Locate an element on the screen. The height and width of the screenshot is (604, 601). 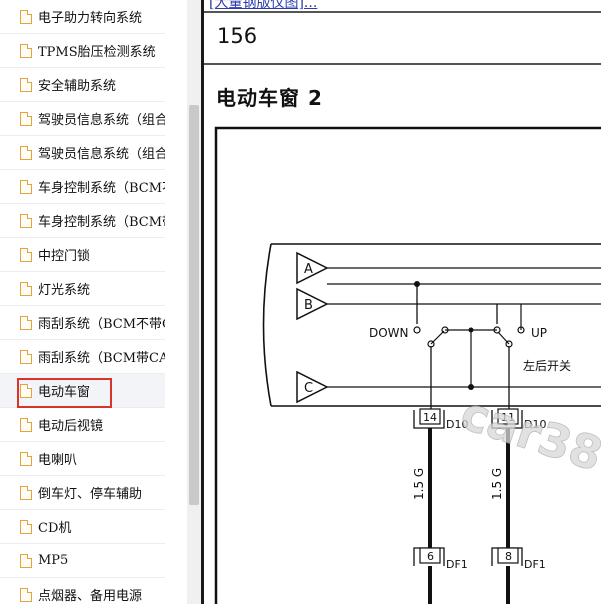
sidebar-item-label: 电子助力转向系统 is located at coordinates (90, 18).